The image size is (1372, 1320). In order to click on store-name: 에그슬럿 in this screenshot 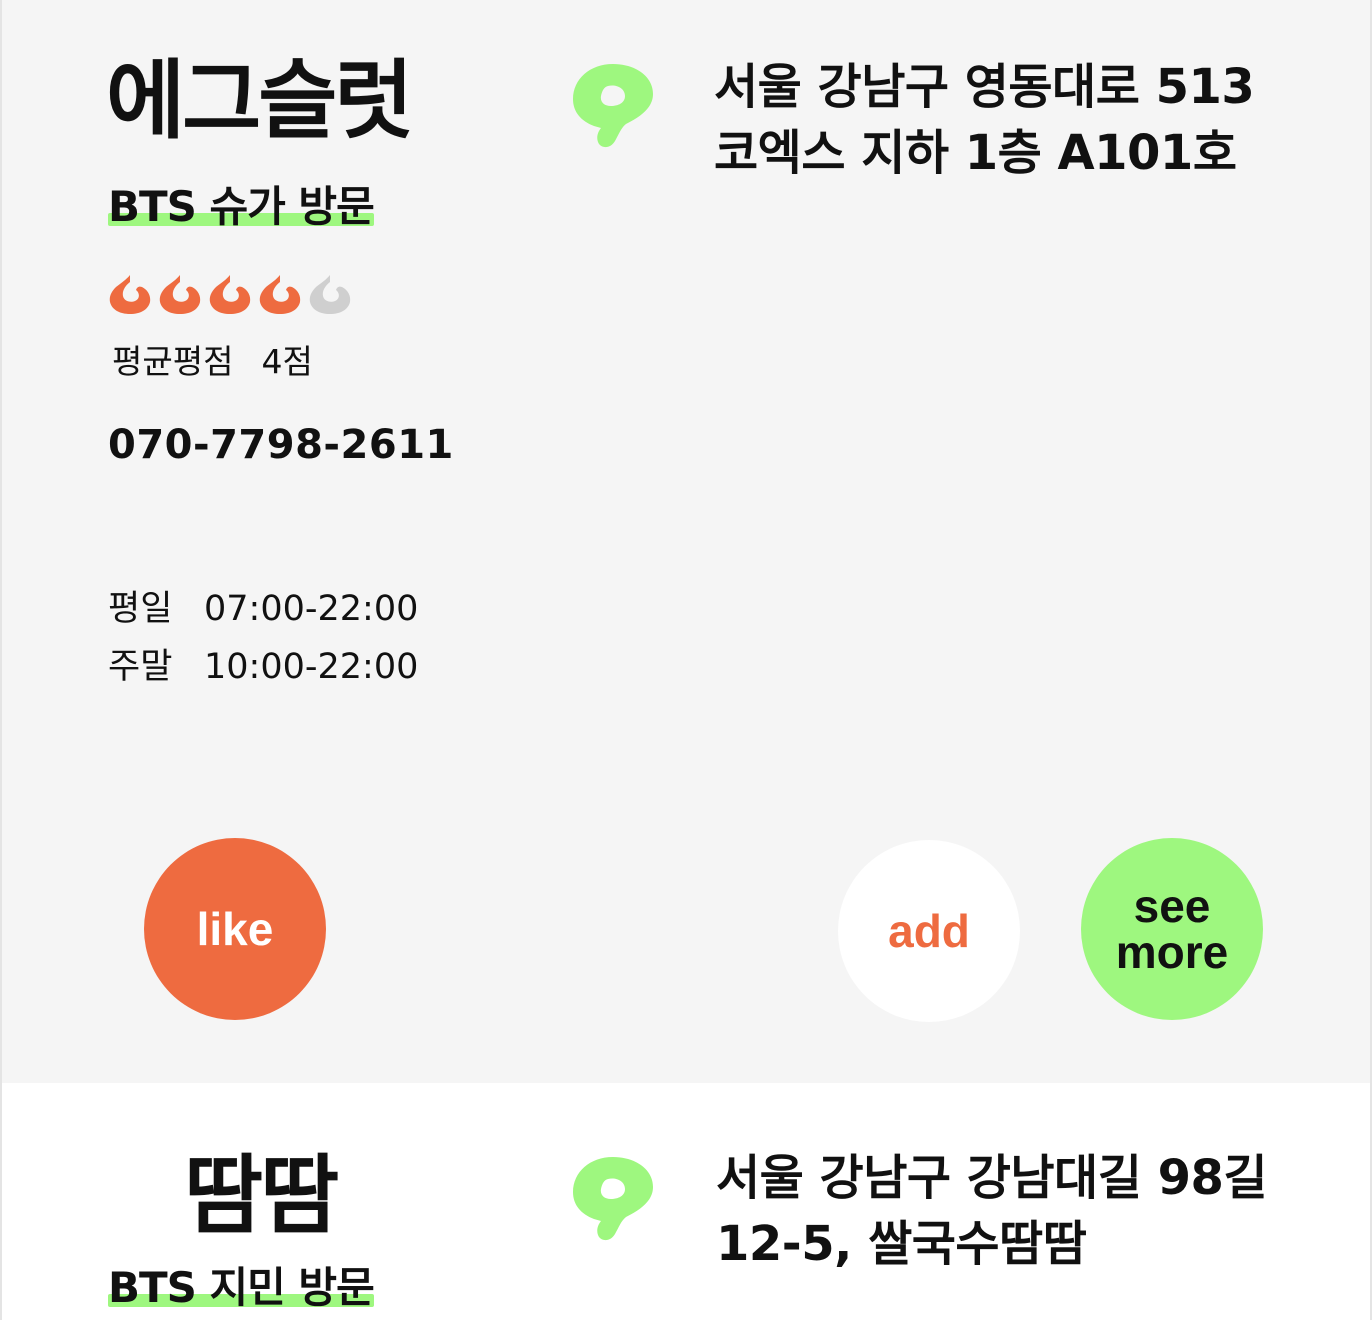, I will do `click(259, 101)`.